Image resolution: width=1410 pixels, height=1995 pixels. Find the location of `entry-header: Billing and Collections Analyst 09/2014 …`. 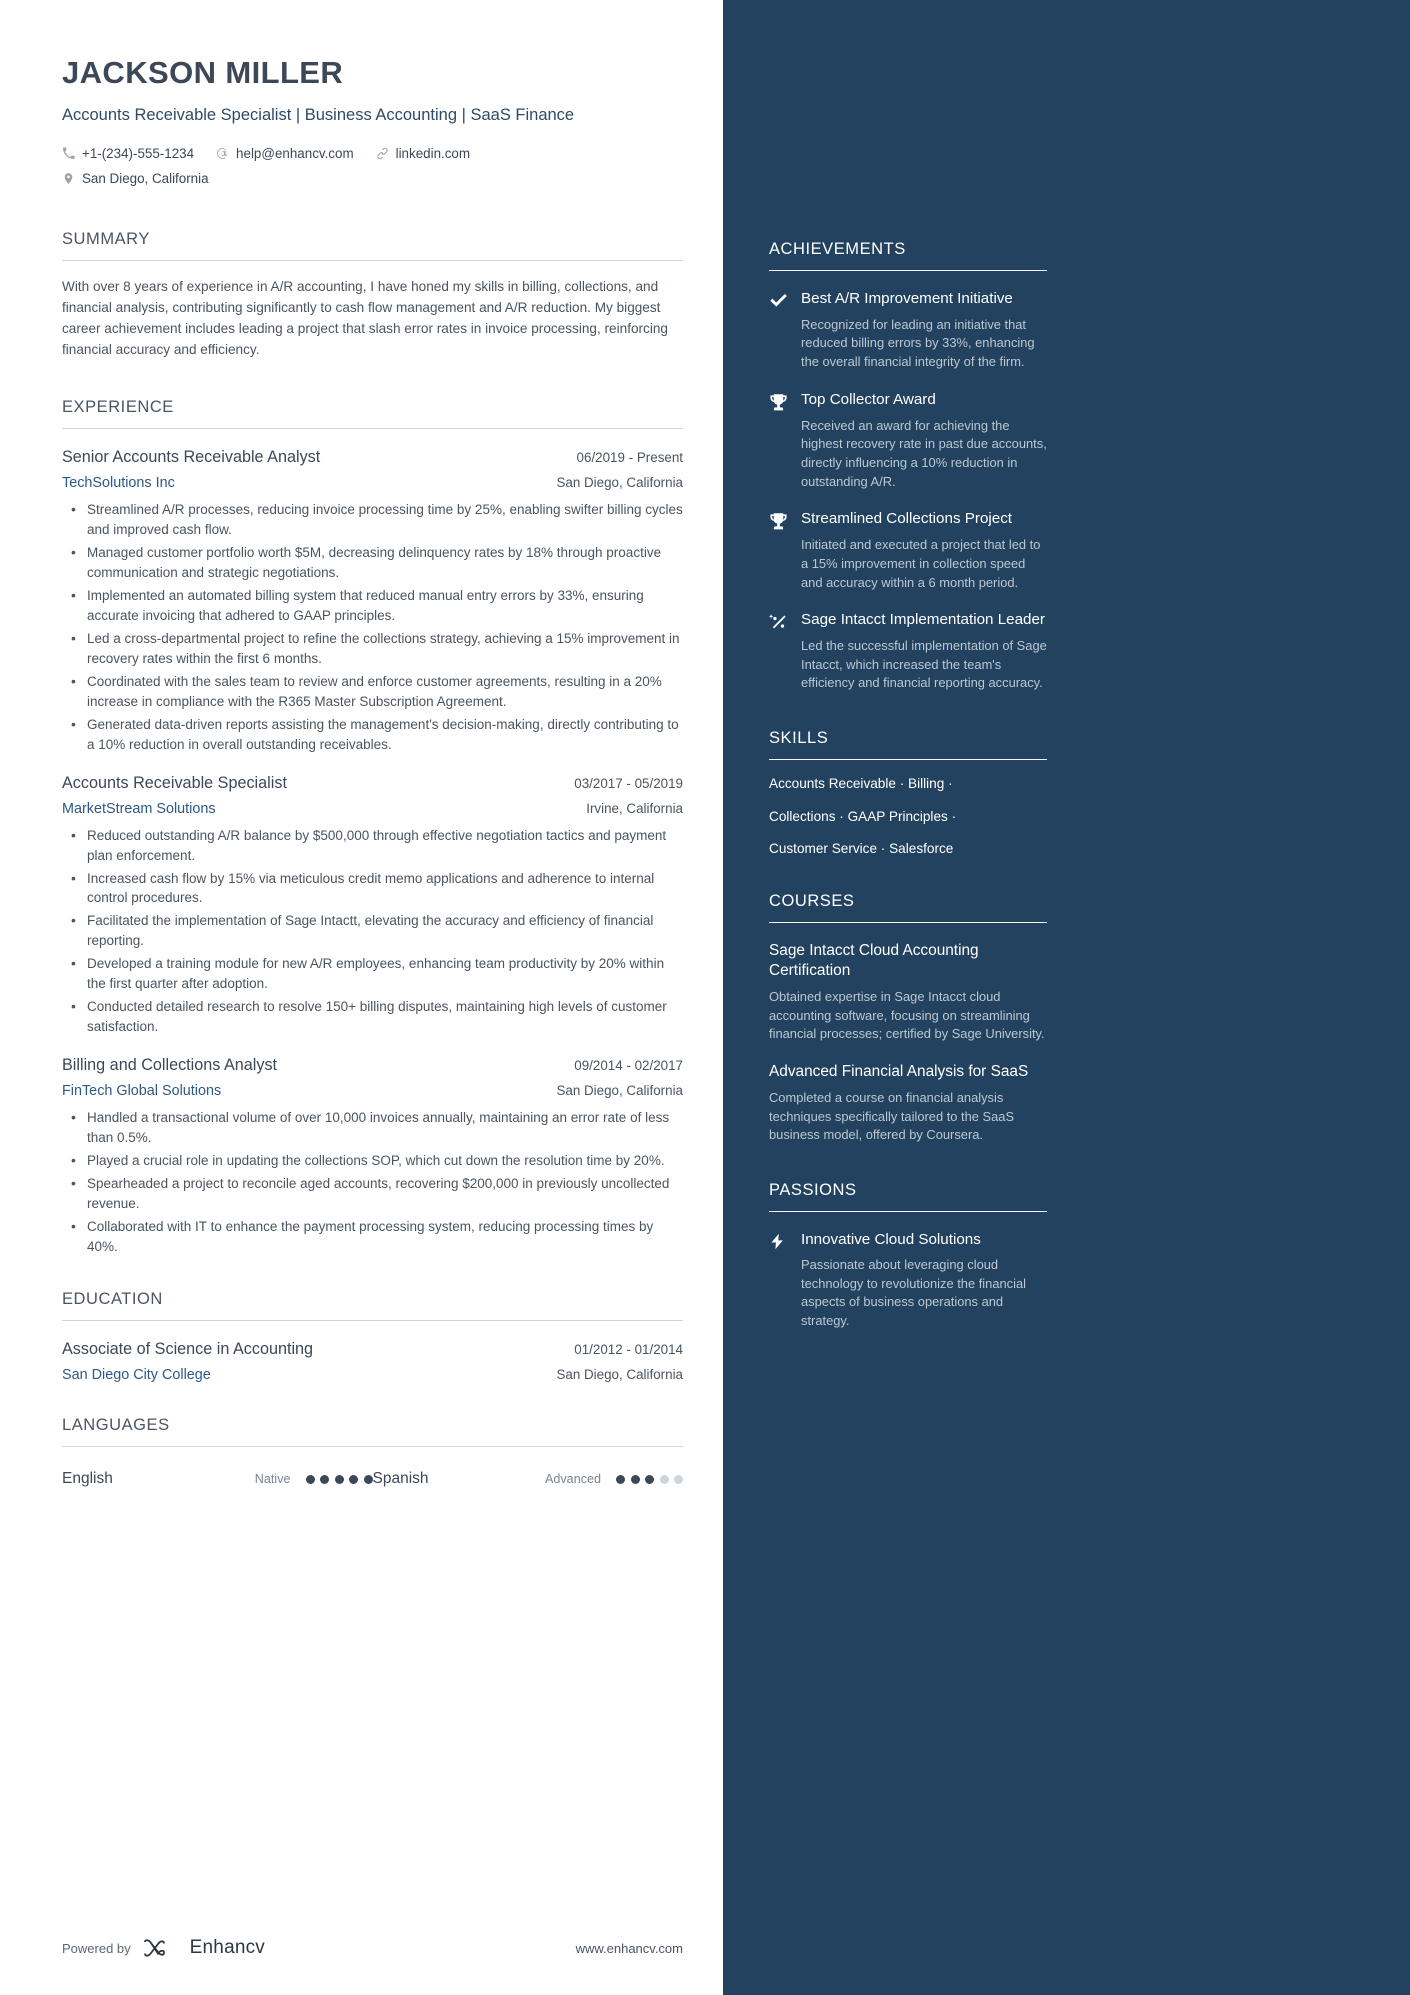

entry-header: Billing and Collections Analyst 09/2014 … is located at coordinates (372, 1065).